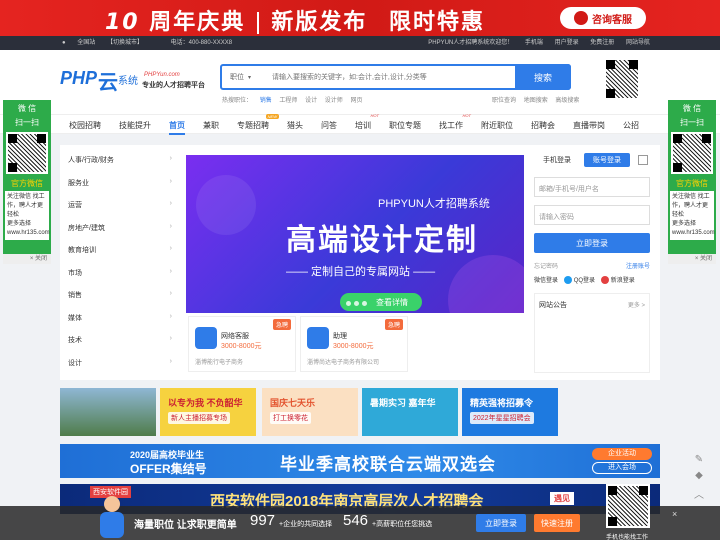  What do you see at coordinates (455, 122) in the screenshot?
I see `nav-find-job: 找工作 HOT` at bounding box center [455, 122].